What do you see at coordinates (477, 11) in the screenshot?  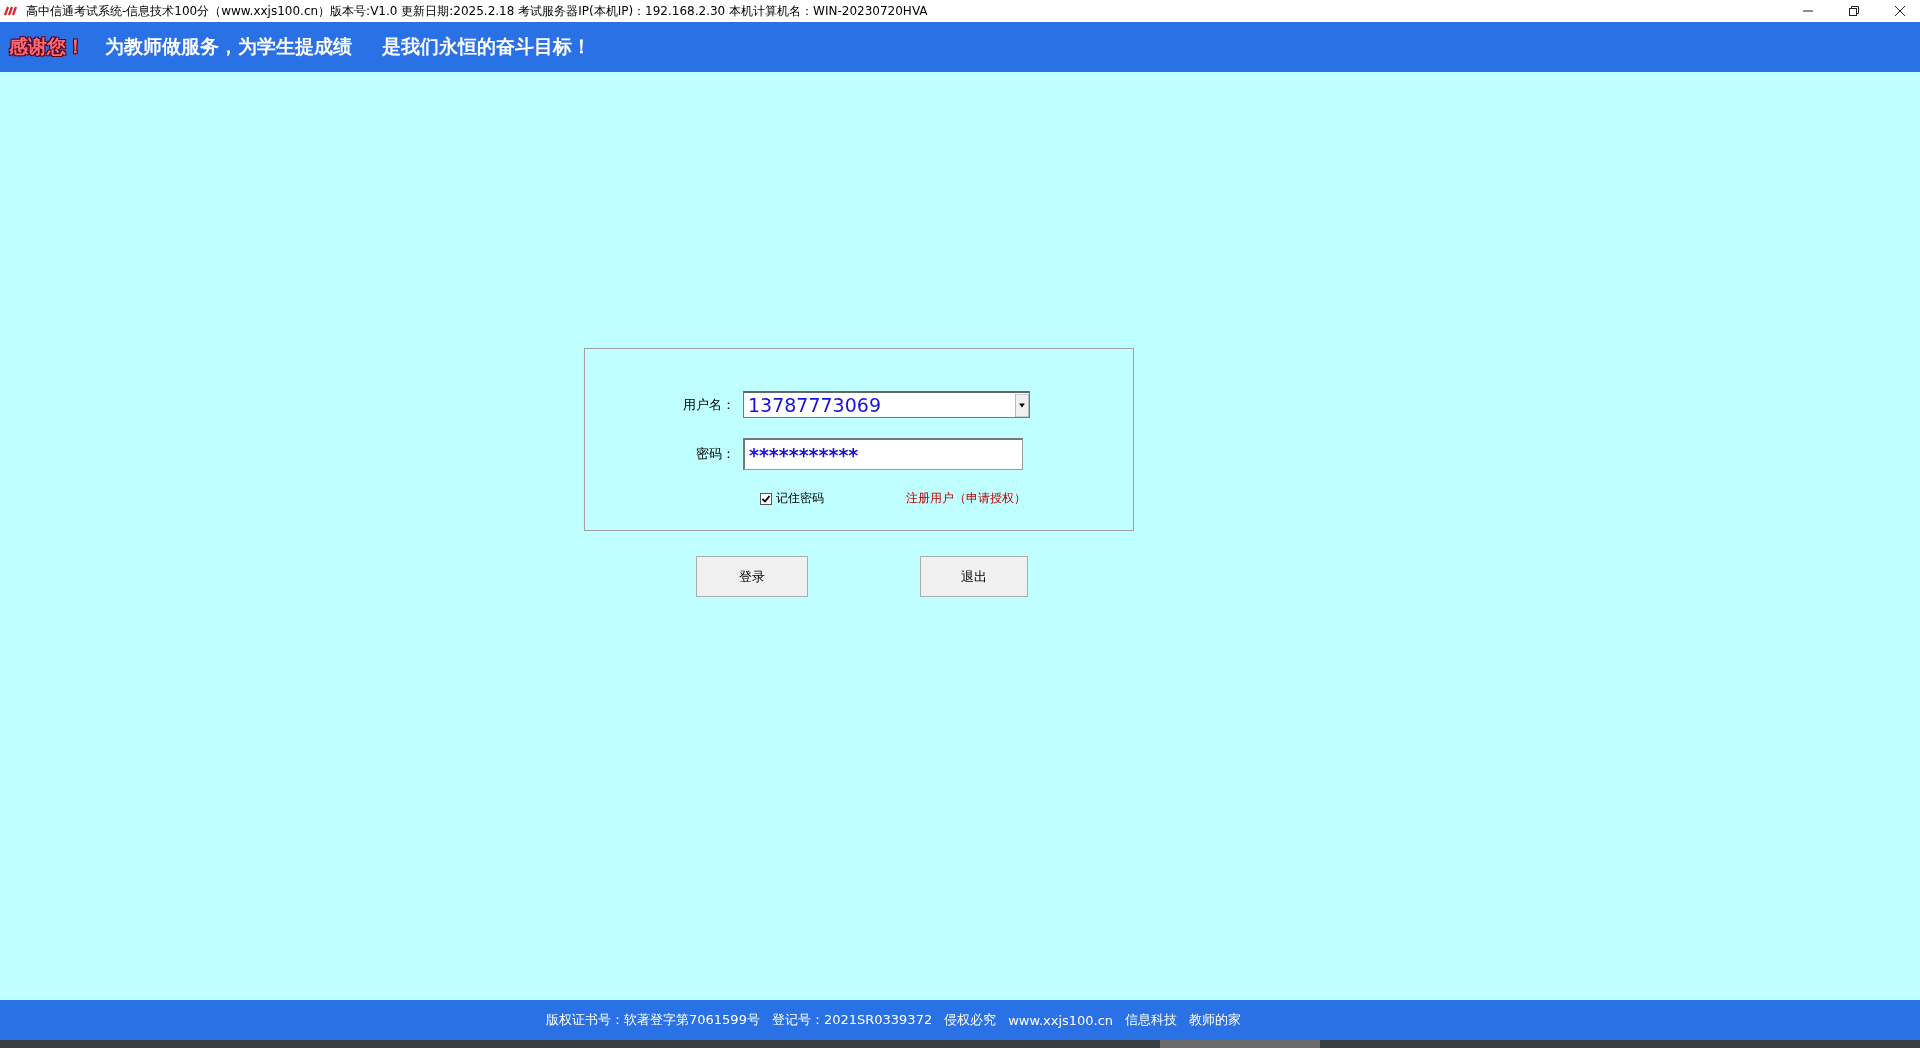 I see `window-title: 高中信通考试系统-信息技术100分（www.xxjs100.cn）版本号:V1.0 更新日期:2025.2.18 考试服务器IP(本机IP)：192.168.2.30 本机计算机名：WIN-20230720HVA` at bounding box center [477, 11].